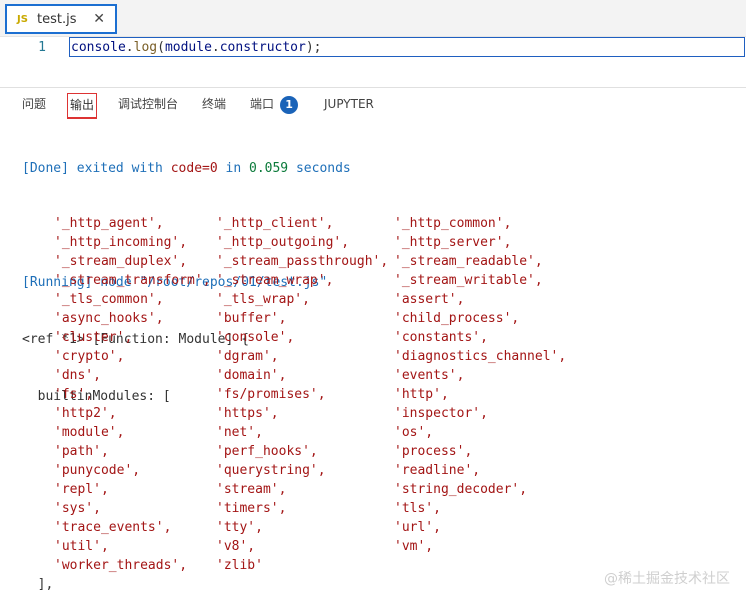  Describe the element at coordinates (98, 47) in the screenshot. I see `code-token-console: console` at that location.